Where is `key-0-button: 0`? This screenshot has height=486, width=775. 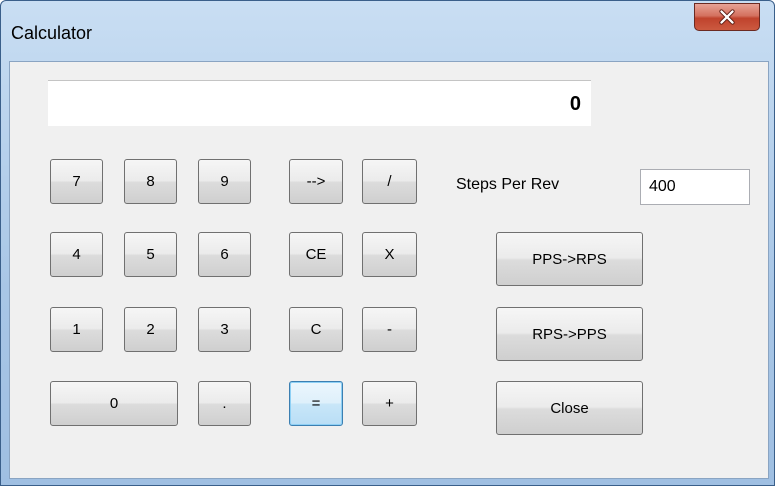
key-0-button: 0 is located at coordinates (114, 403).